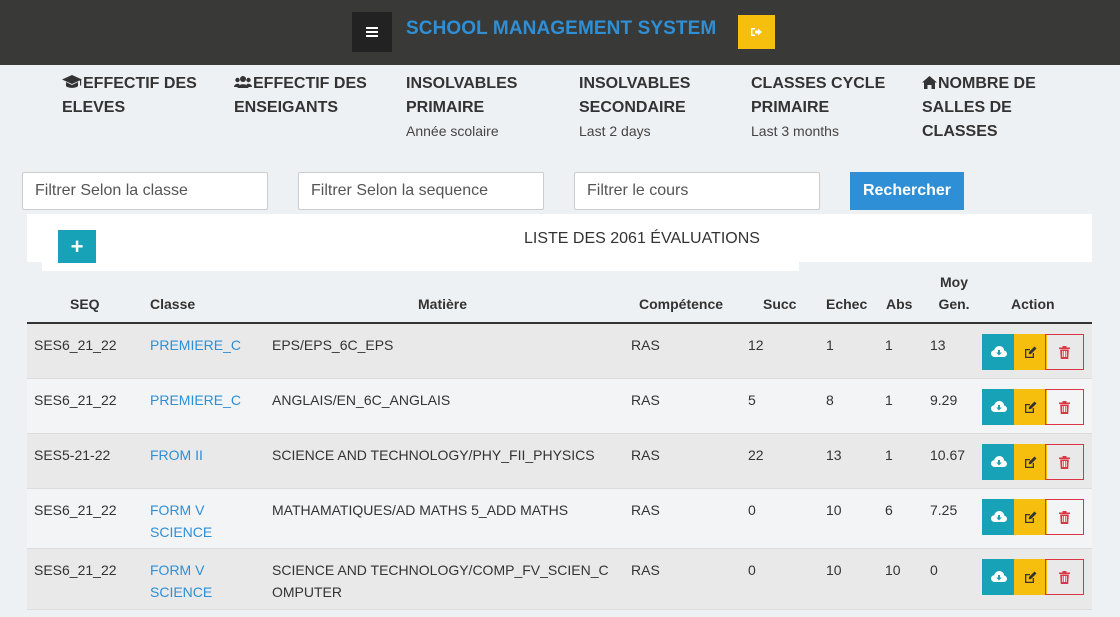 This screenshot has width=1120, height=617. Describe the element at coordinates (986, 108) in the screenshot. I see `stat-nombre-salles: NOMBRE DE SALLES DE CLASSES` at that location.